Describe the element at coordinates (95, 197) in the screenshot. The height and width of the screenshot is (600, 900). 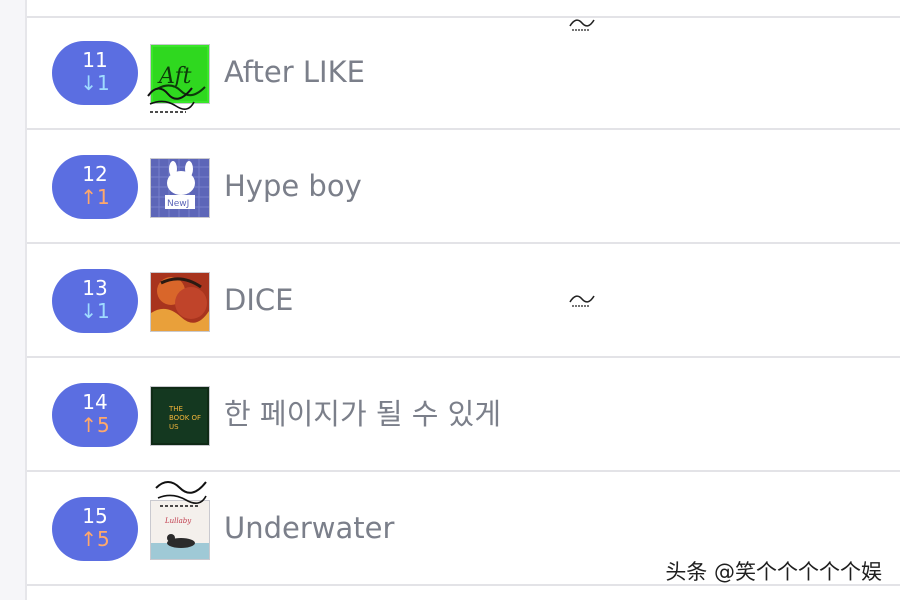
I see `rank-change-up: ↑1` at that location.